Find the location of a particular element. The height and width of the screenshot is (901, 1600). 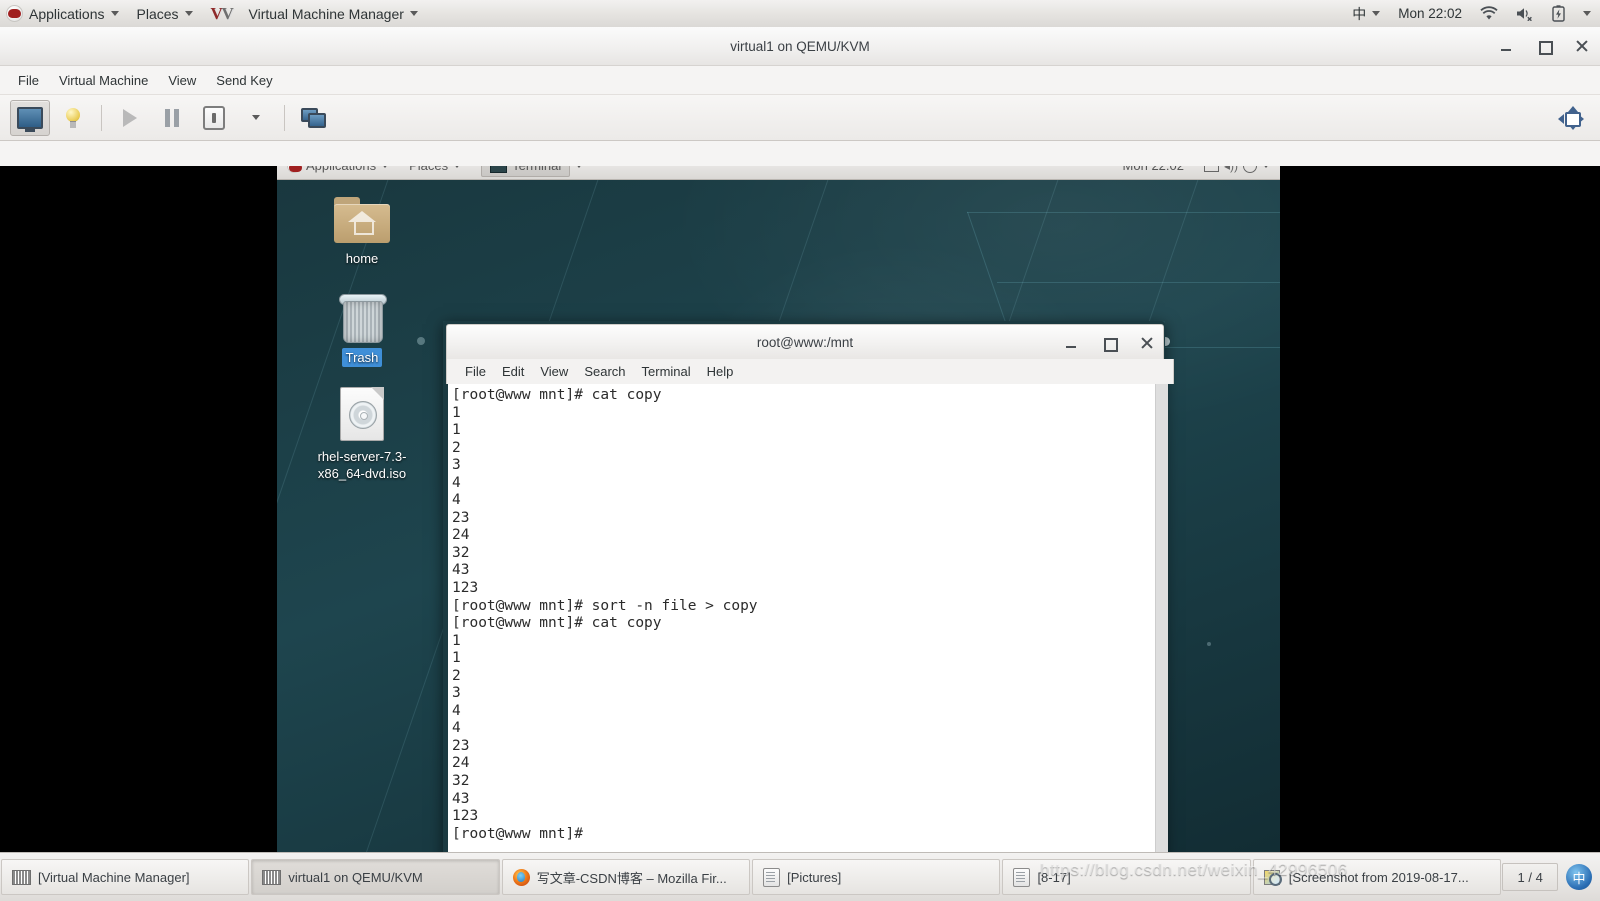

taskbar-input-method-badge: 中 is located at coordinates (1579, 877).